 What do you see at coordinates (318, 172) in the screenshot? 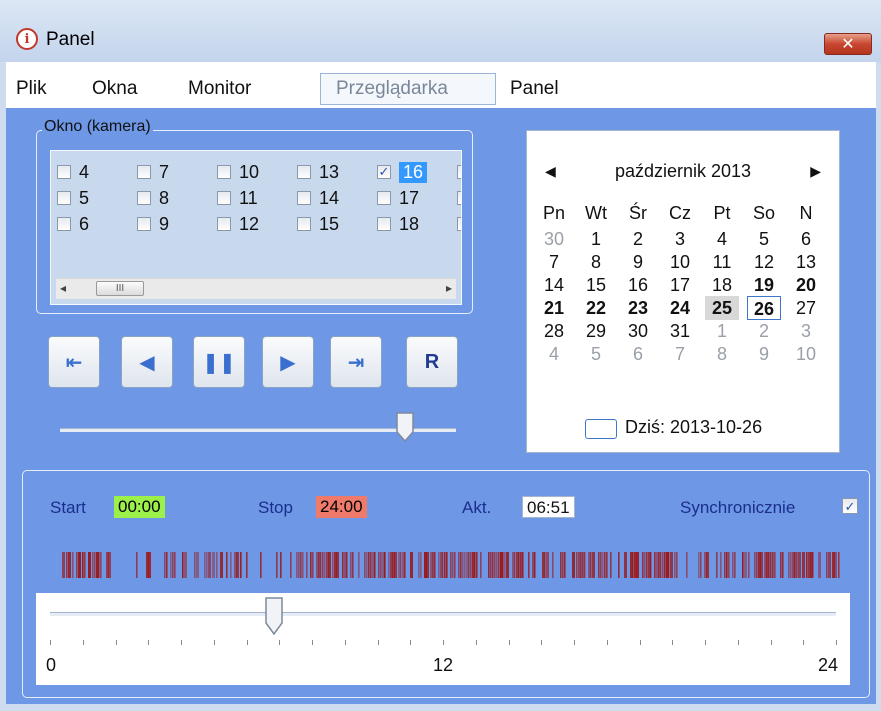
I see `camera-checkbox-item: 13` at bounding box center [318, 172].